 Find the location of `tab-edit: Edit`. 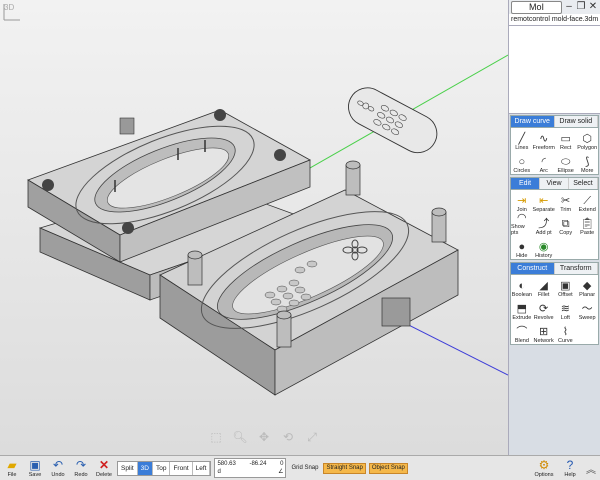

tab-edit: Edit is located at coordinates (525, 183).